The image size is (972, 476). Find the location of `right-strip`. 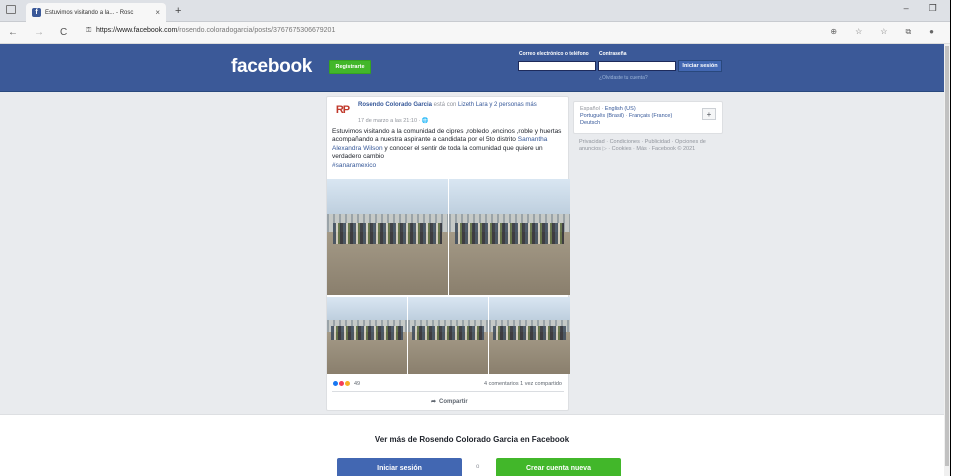

right-strip is located at coordinates (961, 238).